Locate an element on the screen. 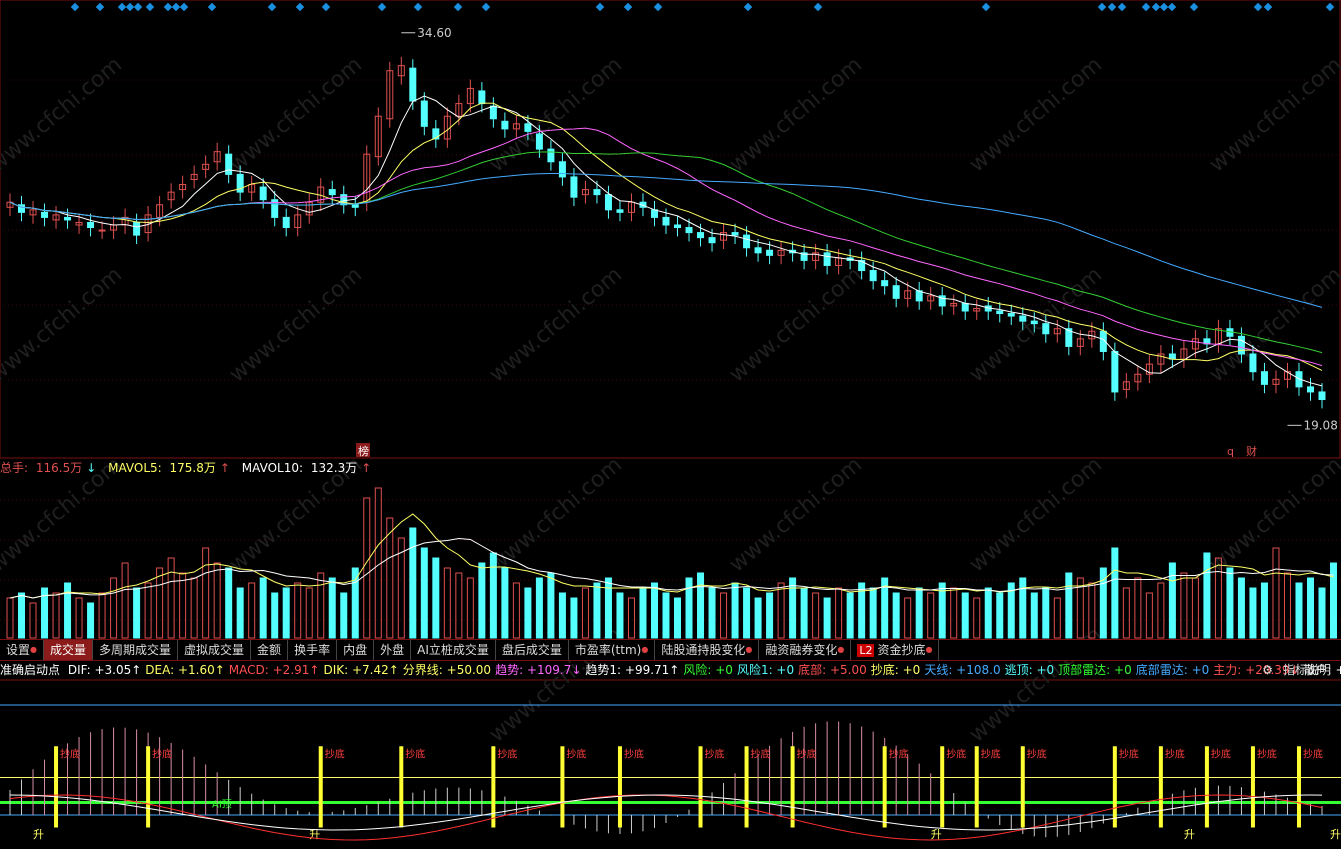  tab-5: 换手率 is located at coordinates (313, 650).